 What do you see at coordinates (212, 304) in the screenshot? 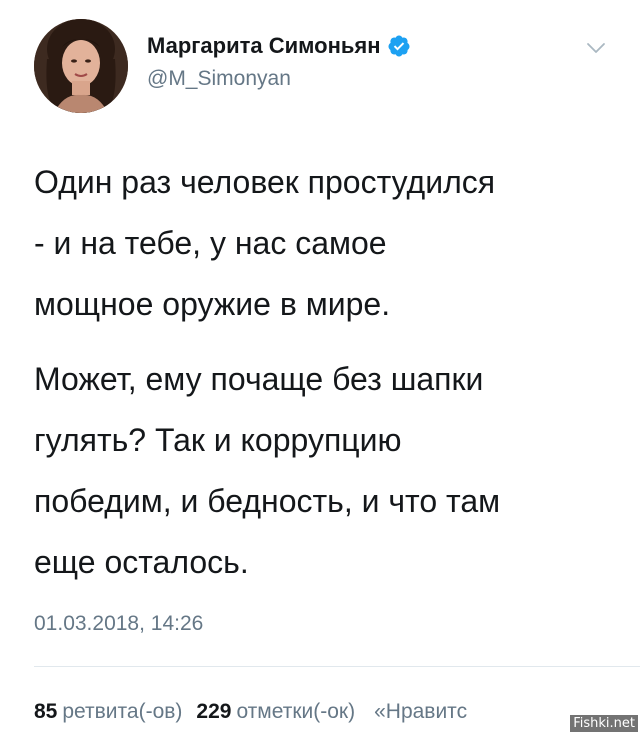
I see `tweet-line: мощное оружие в мире.` at bounding box center [212, 304].